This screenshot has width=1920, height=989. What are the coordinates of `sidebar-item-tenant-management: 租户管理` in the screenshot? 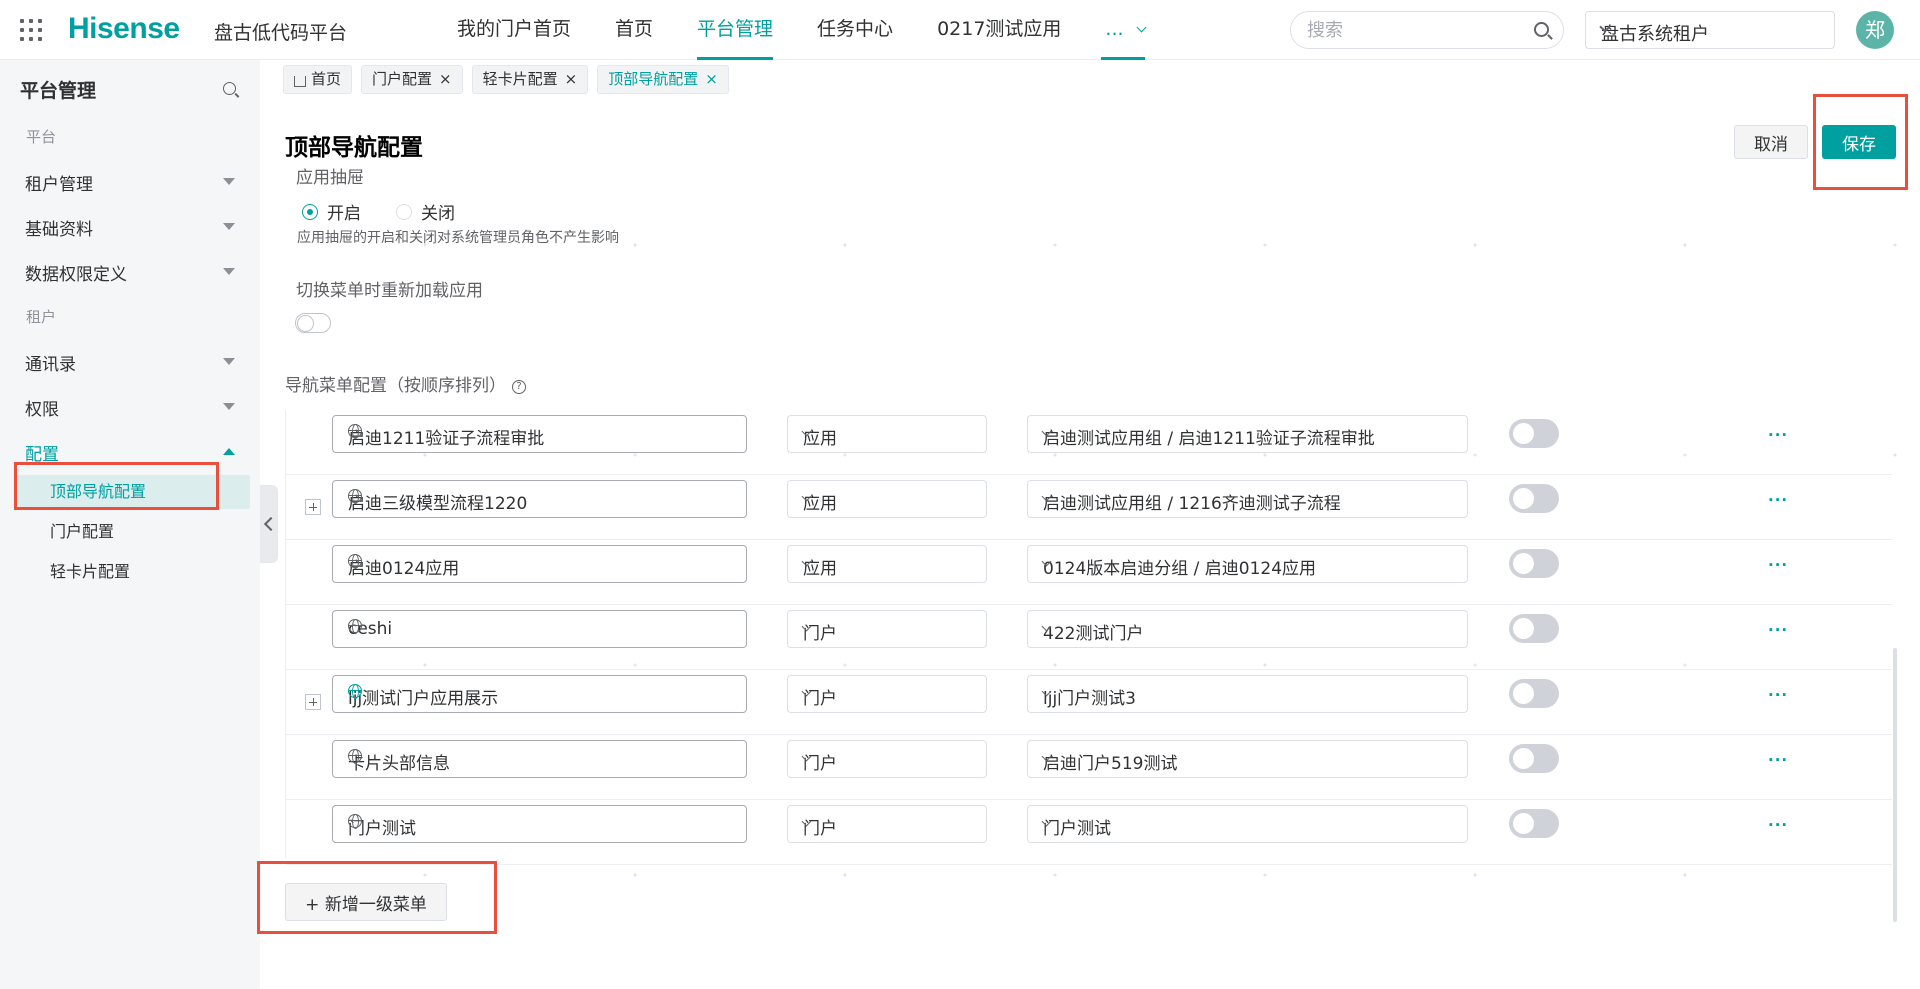 It's located at (130, 185).